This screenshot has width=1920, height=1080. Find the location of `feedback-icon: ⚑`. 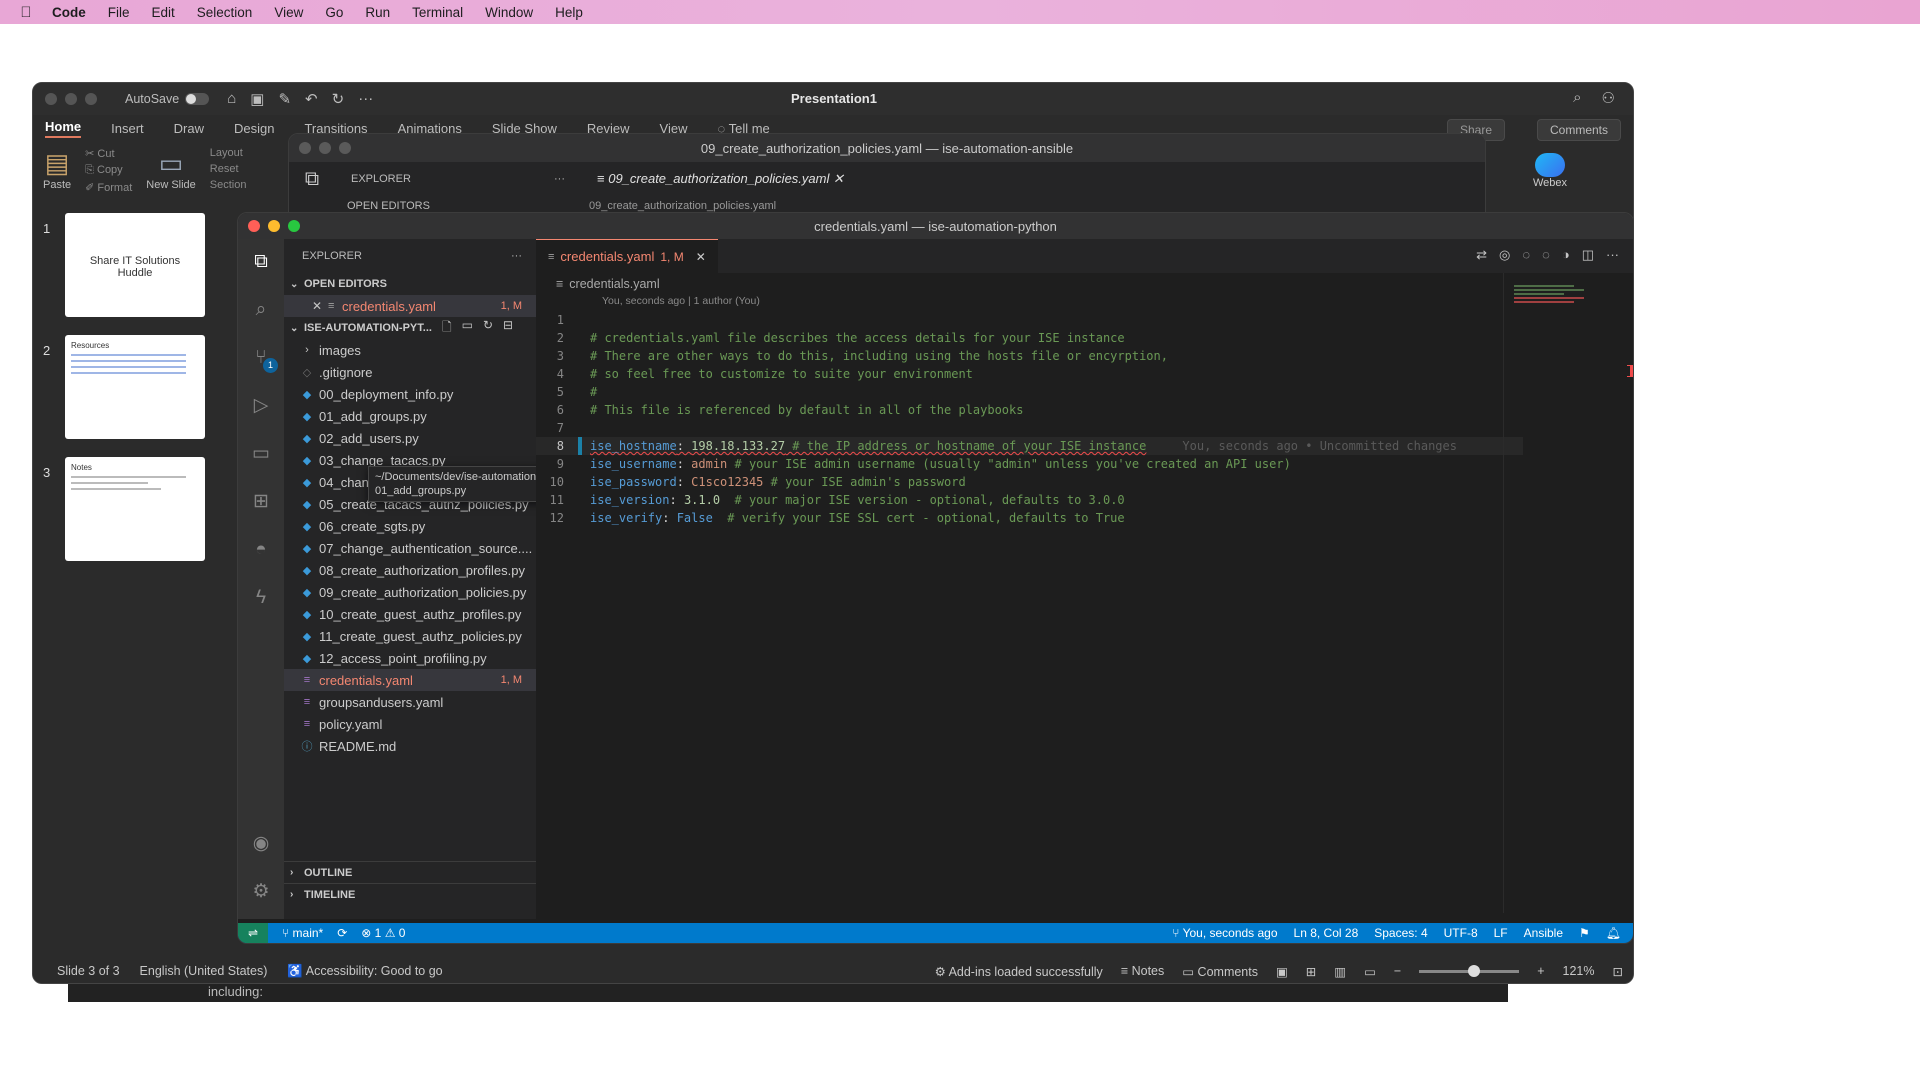

feedback-icon: ⚑ is located at coordinates (1584, 933).